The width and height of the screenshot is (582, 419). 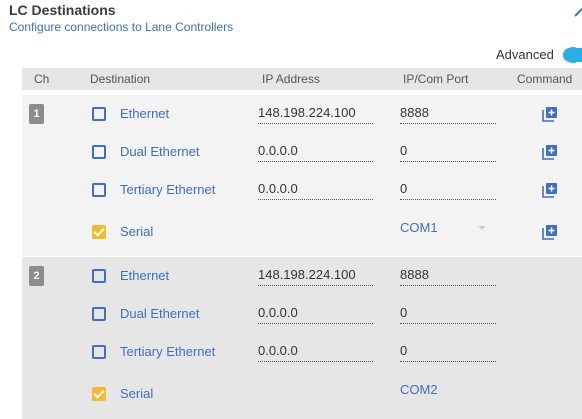 I want to click on column-header-ip-address: IP Address, so click(x=291, y=79).